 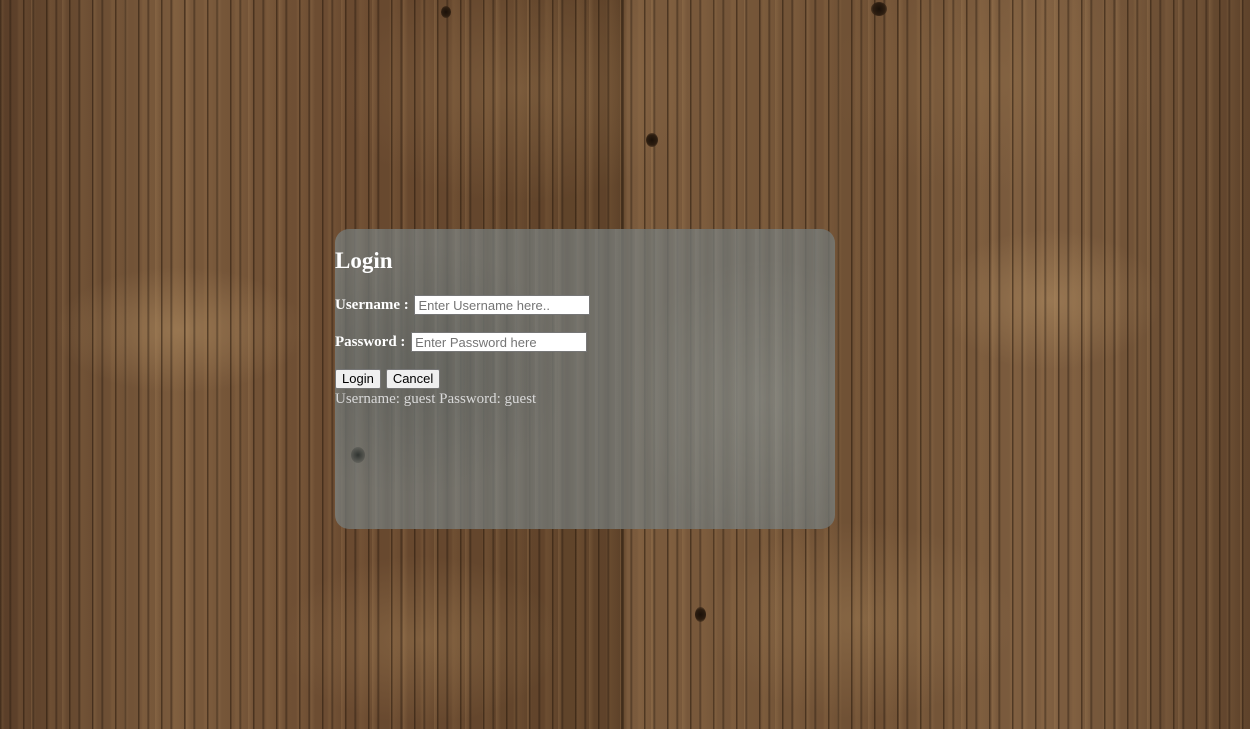 What do you see at coordinates (364, 260) in the screenshot?
I see `login-title: Login` at bounding box center [364, 260].